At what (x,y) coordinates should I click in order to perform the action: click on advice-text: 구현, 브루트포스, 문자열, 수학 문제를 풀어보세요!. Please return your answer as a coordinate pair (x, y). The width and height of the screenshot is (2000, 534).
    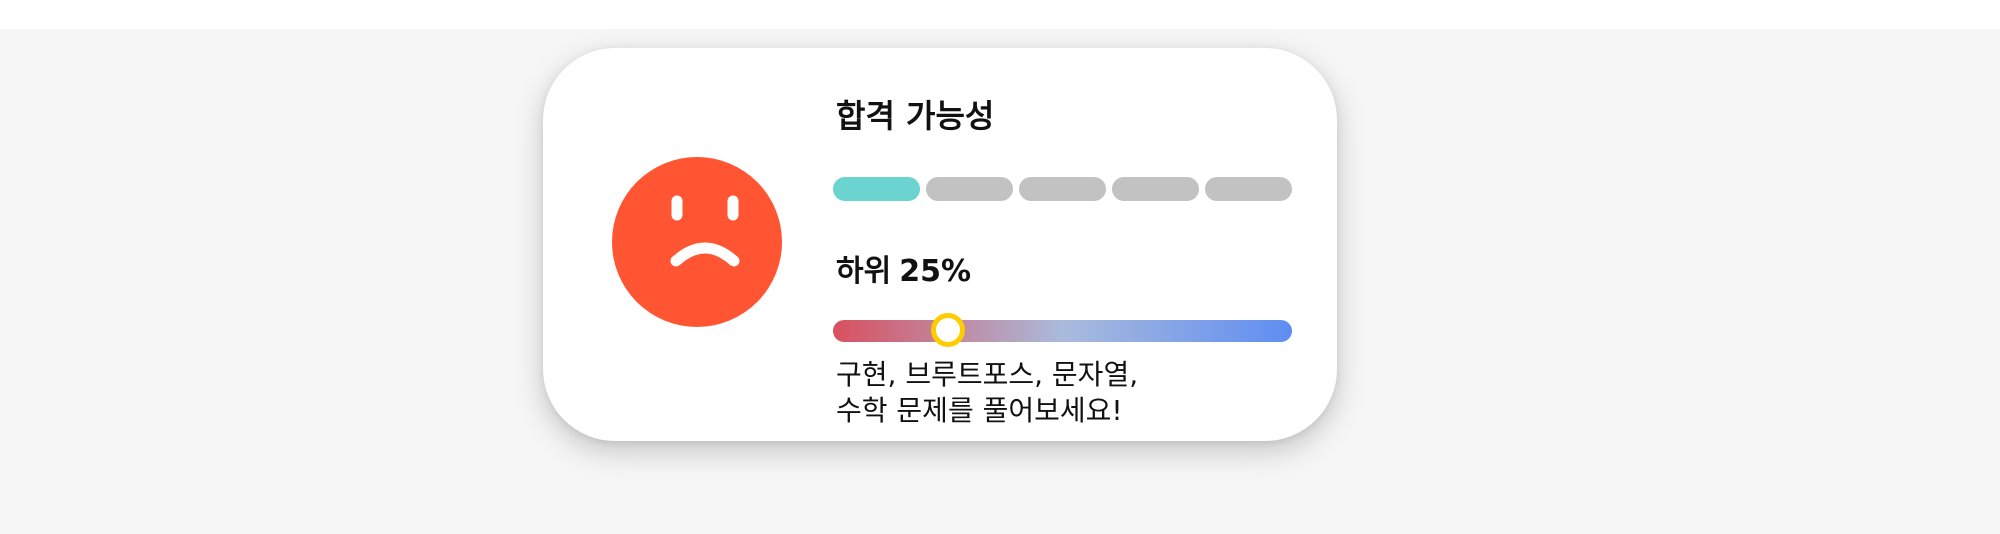
    Looking at the image, I should click on (987, 393).